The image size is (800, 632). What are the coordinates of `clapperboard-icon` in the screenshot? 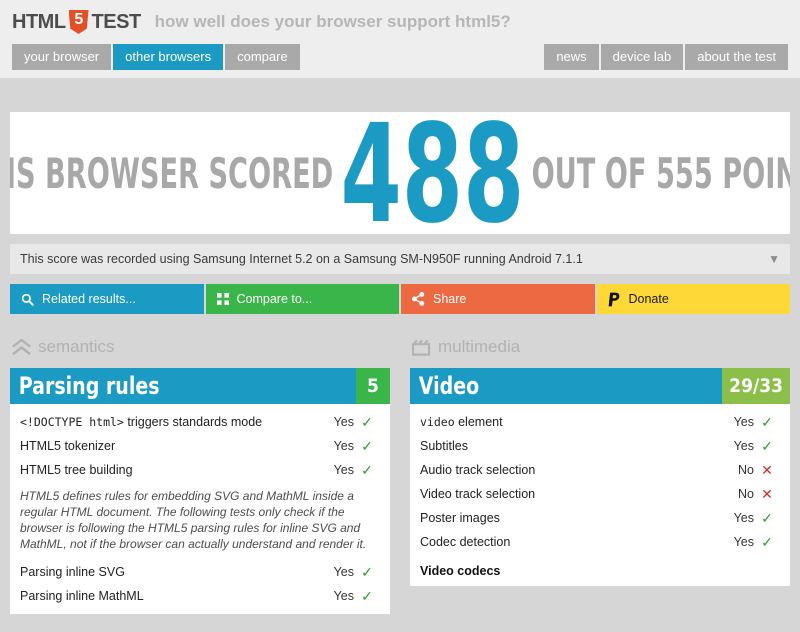 It's located at (421, 347).